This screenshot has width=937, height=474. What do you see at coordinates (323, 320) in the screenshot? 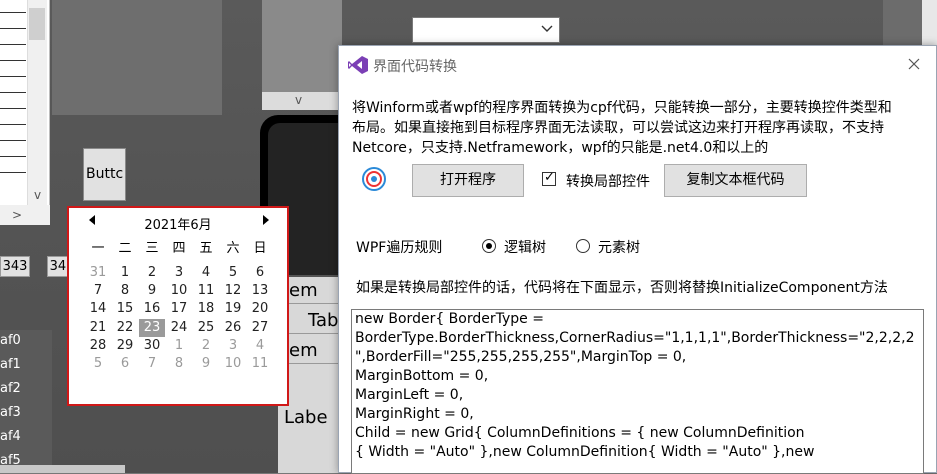
I see `grid-tab-text: Tab` at bounding box center [323, 320].